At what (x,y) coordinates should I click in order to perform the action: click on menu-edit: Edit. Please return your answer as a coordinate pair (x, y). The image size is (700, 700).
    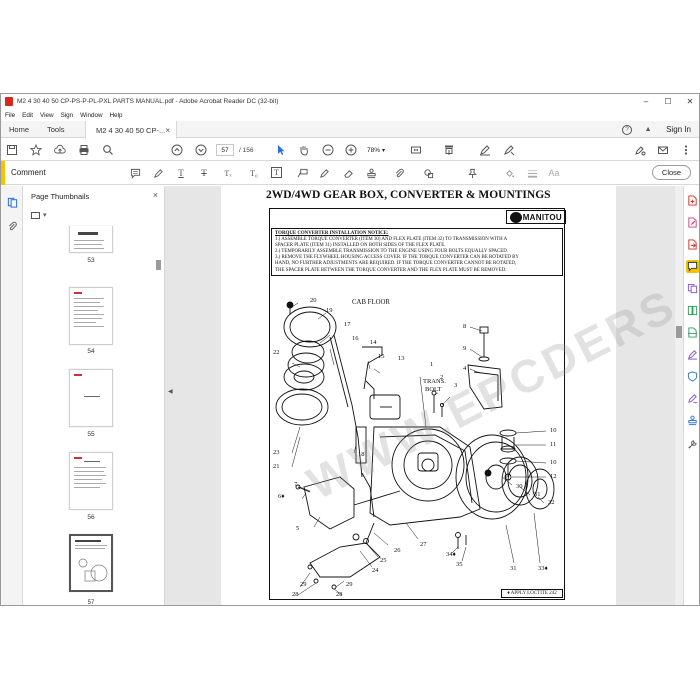
    Looking at the image, I should click on (27, 115).